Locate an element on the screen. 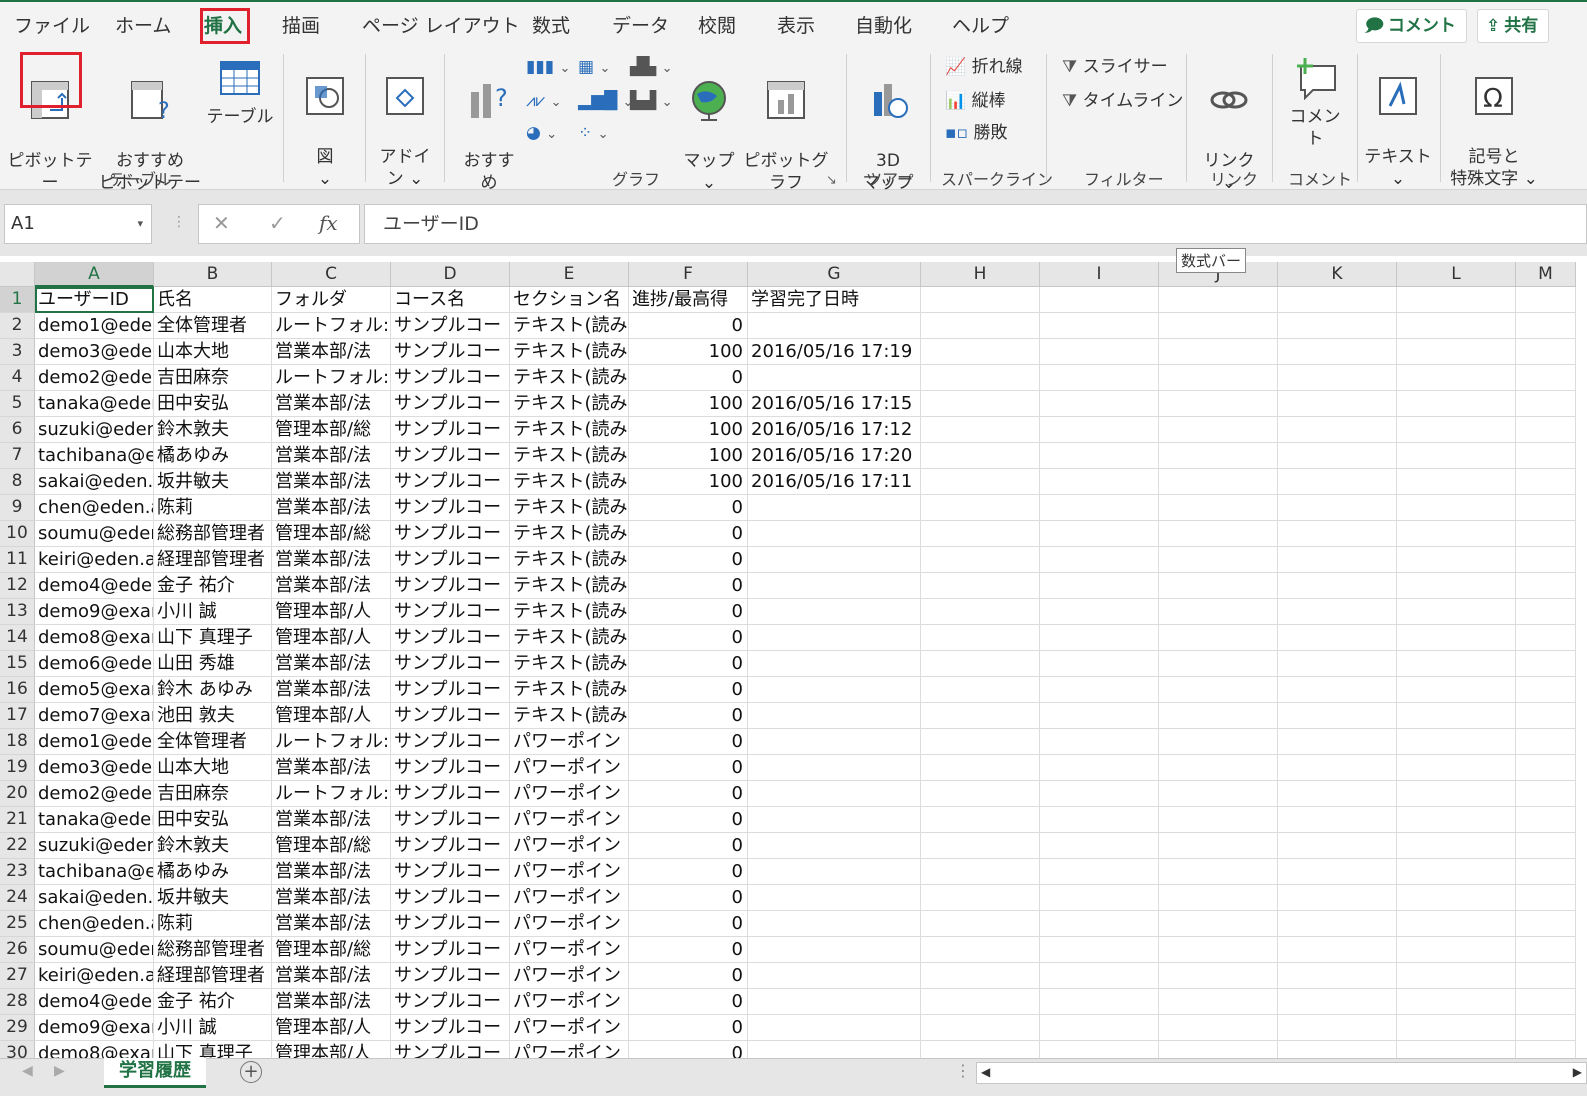 The width and height of the screenshot is (1587, 1096). cell: 2016/05/16 17:12 is located at coordinates (834, 430).